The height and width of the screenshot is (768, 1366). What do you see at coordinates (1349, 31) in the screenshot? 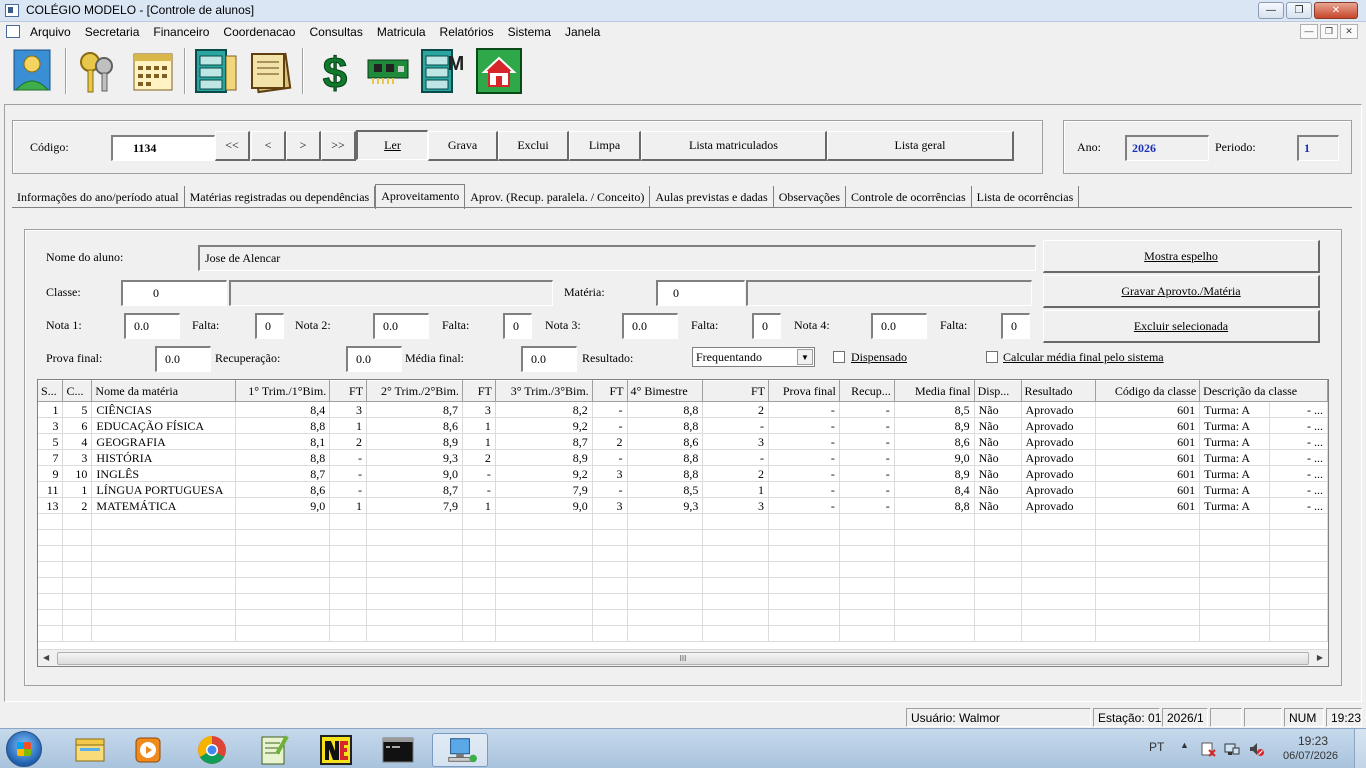
I see `mdi-close-button: ✕` at bounding box center [1349, 31].